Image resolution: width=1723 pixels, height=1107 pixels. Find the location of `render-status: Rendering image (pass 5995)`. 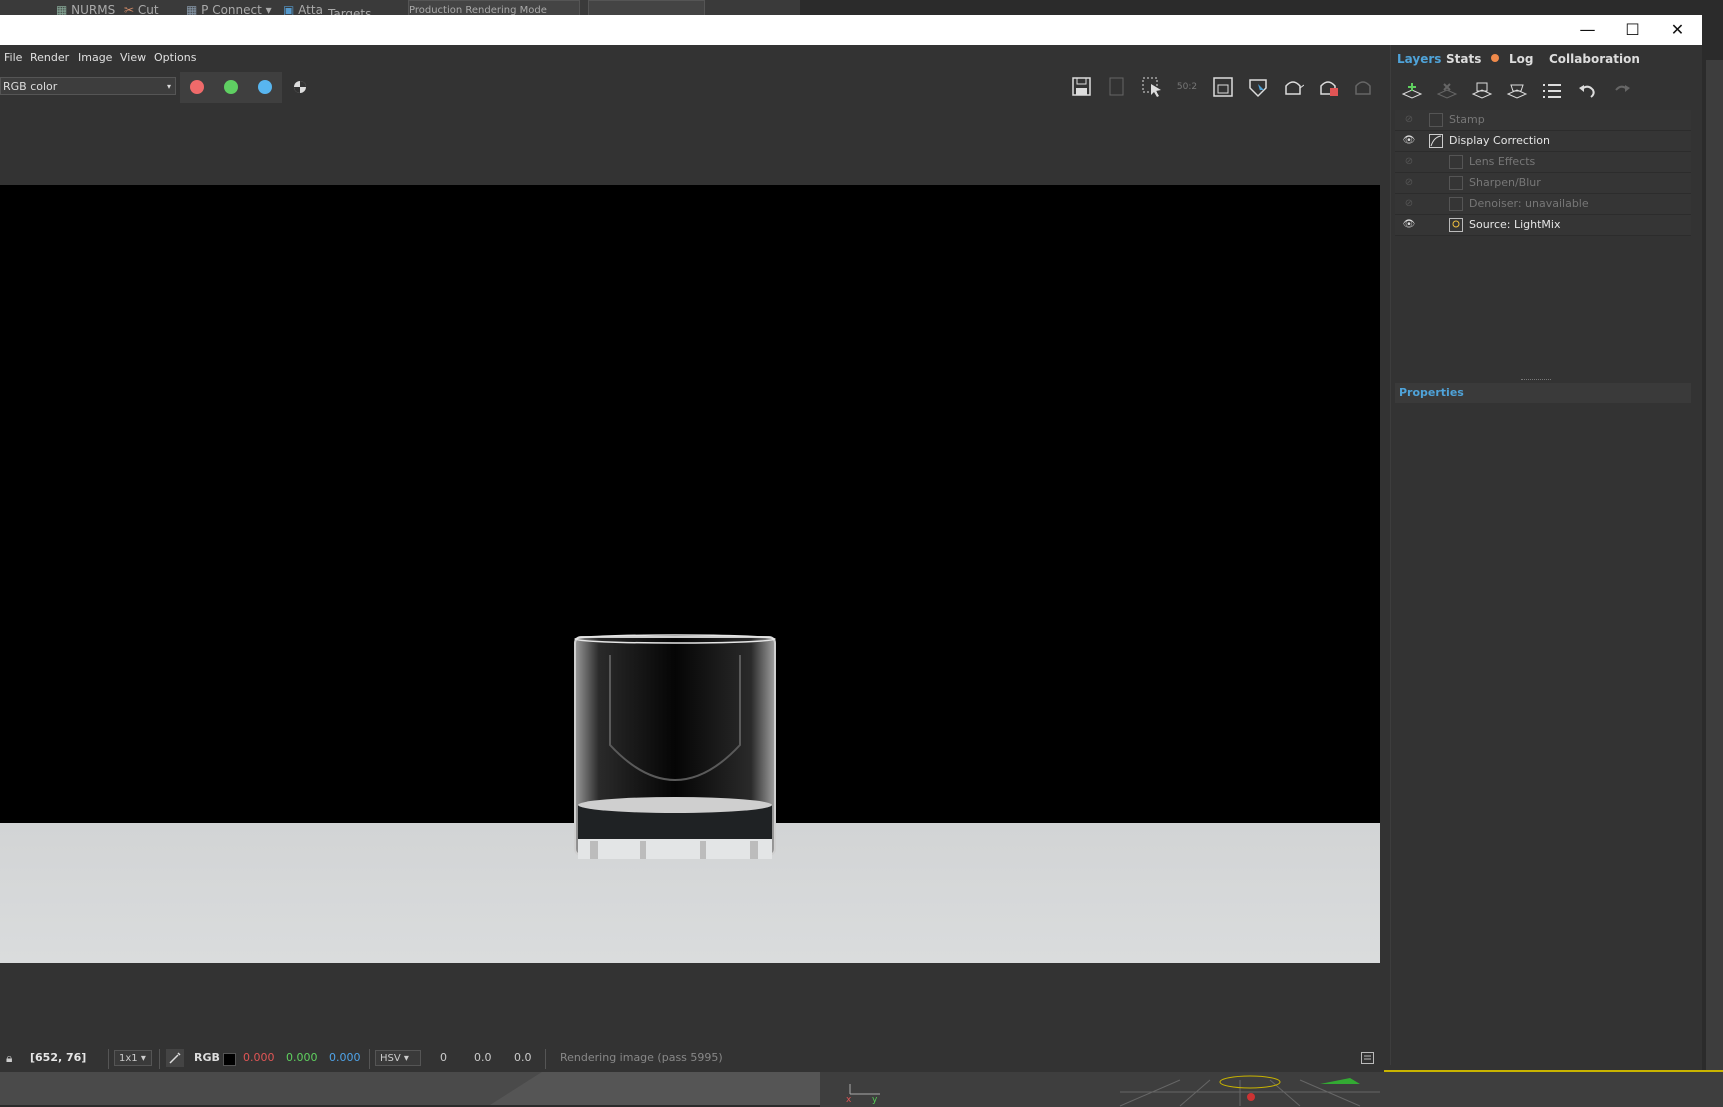

render-status: Rendering image (pass 5995) is located at coordinates (641, 1057).